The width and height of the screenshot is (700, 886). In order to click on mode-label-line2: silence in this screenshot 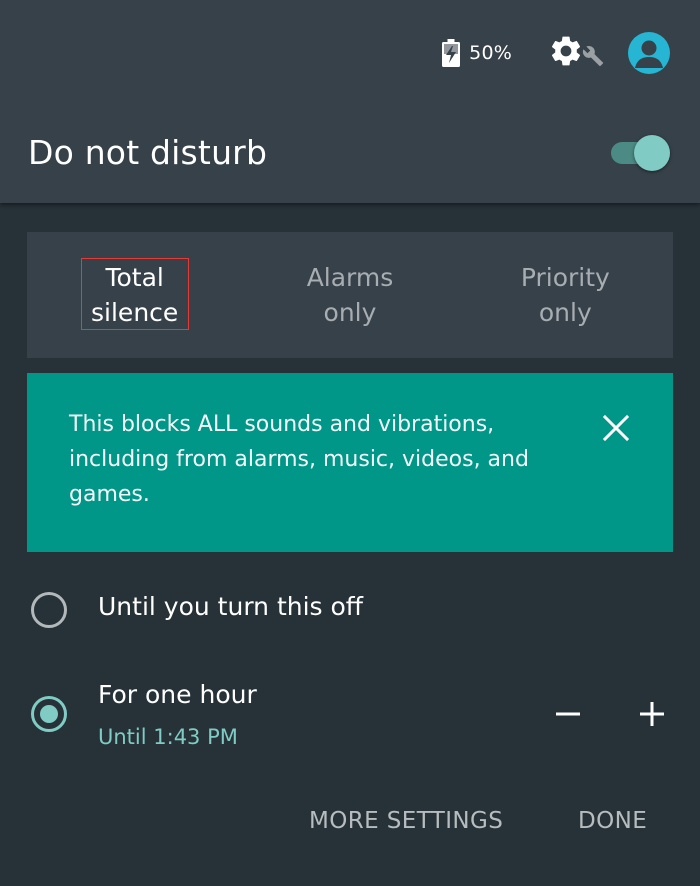, I will do `click(135, 312)`.